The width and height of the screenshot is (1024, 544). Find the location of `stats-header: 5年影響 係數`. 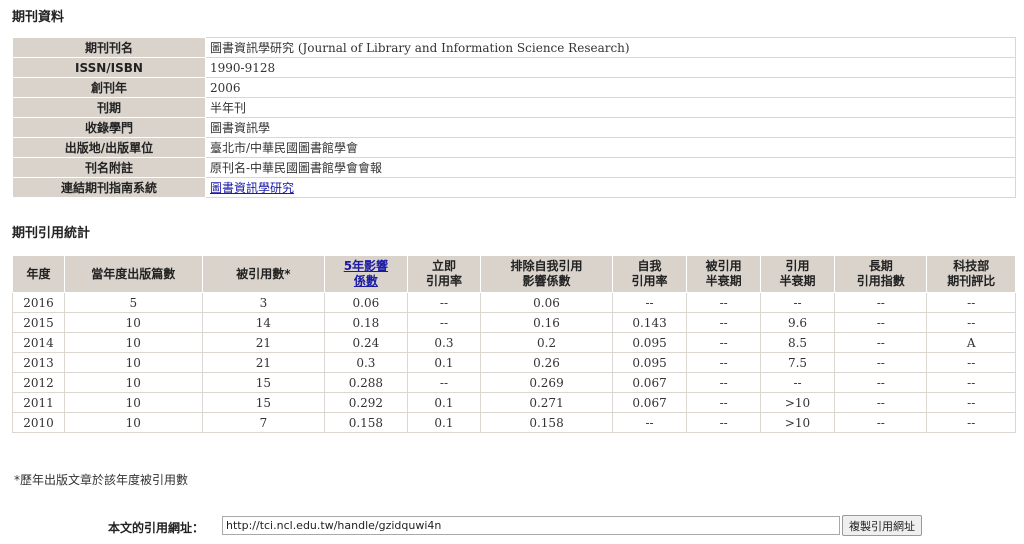

stats-header: 5年影響 係數 is located at coordinates (366, 274).